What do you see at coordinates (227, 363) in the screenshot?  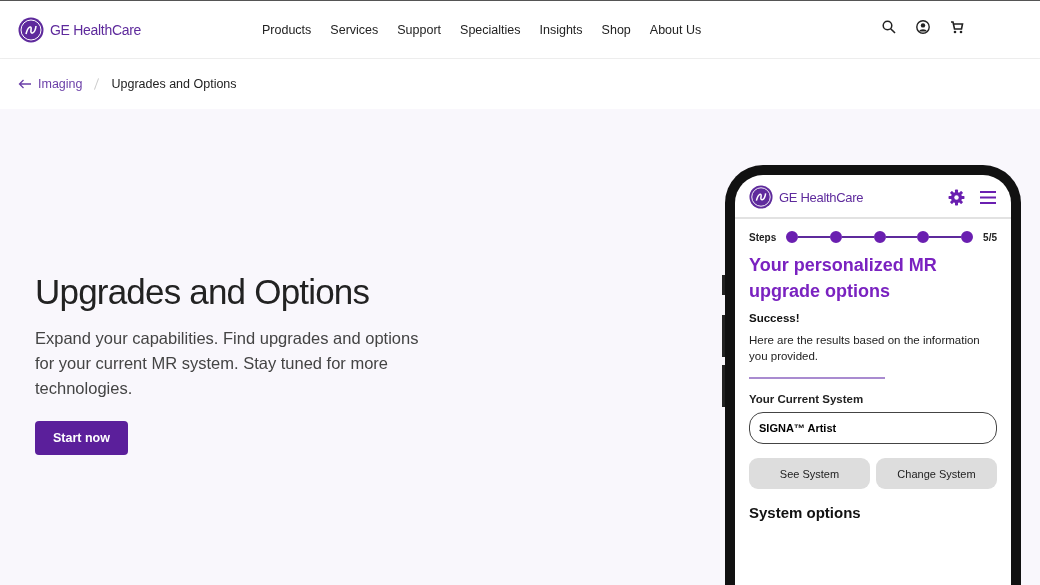 I see `hero-text: Expand your capabilities. Find upgrades and options for your current MR system. Stay tuned for more technologies.` at bounding box center [227, 363].